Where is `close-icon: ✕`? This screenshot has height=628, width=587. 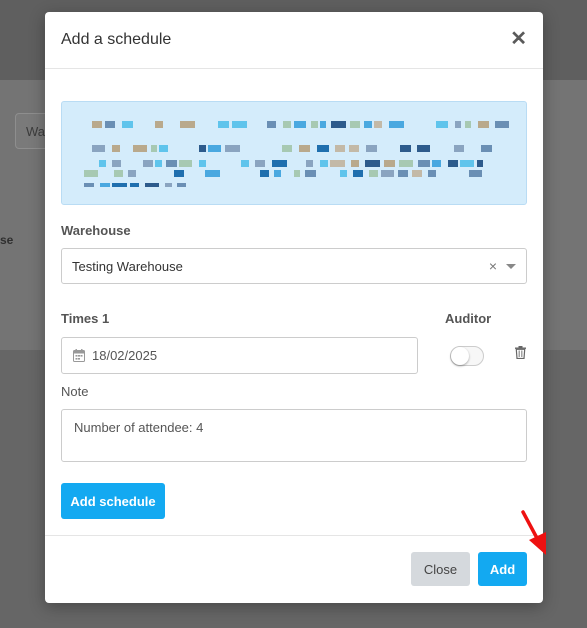 close-icon: ✕ is located at coordinates (518, 39).